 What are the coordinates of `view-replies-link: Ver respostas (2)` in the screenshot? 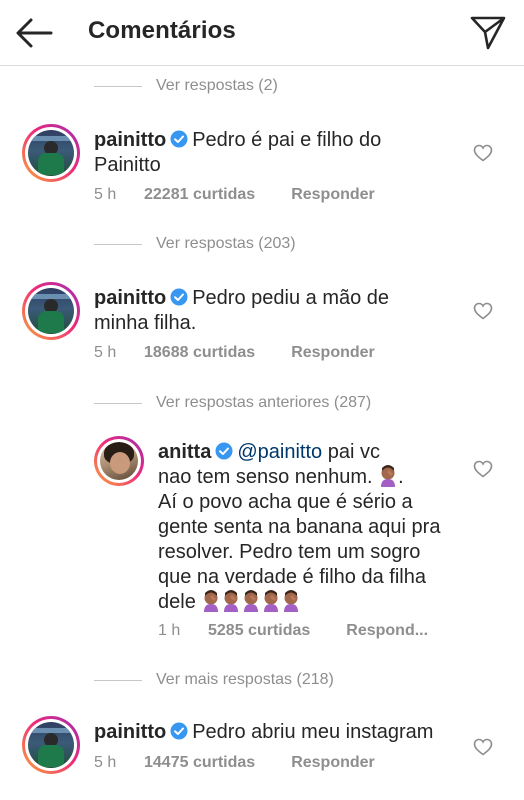 It's located at (186, 86).